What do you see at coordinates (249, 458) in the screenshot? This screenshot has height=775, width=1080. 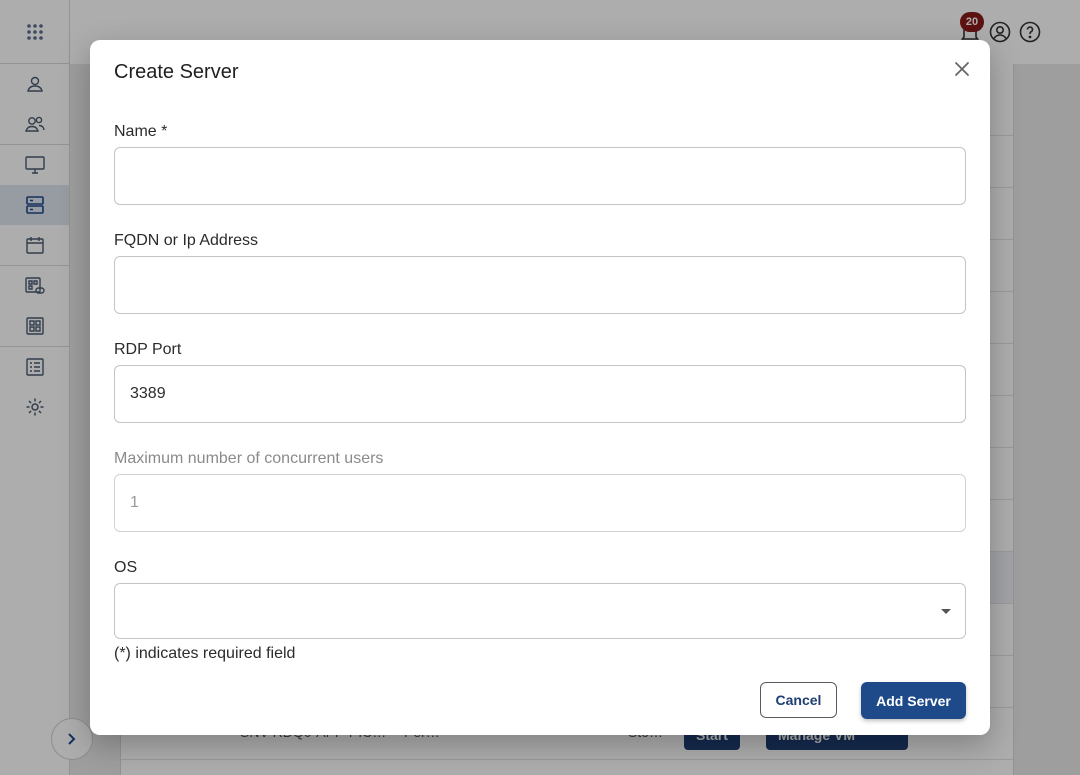 I see `max-users-label: Maximum number of concurrent users` at bounding box center [249, 458].